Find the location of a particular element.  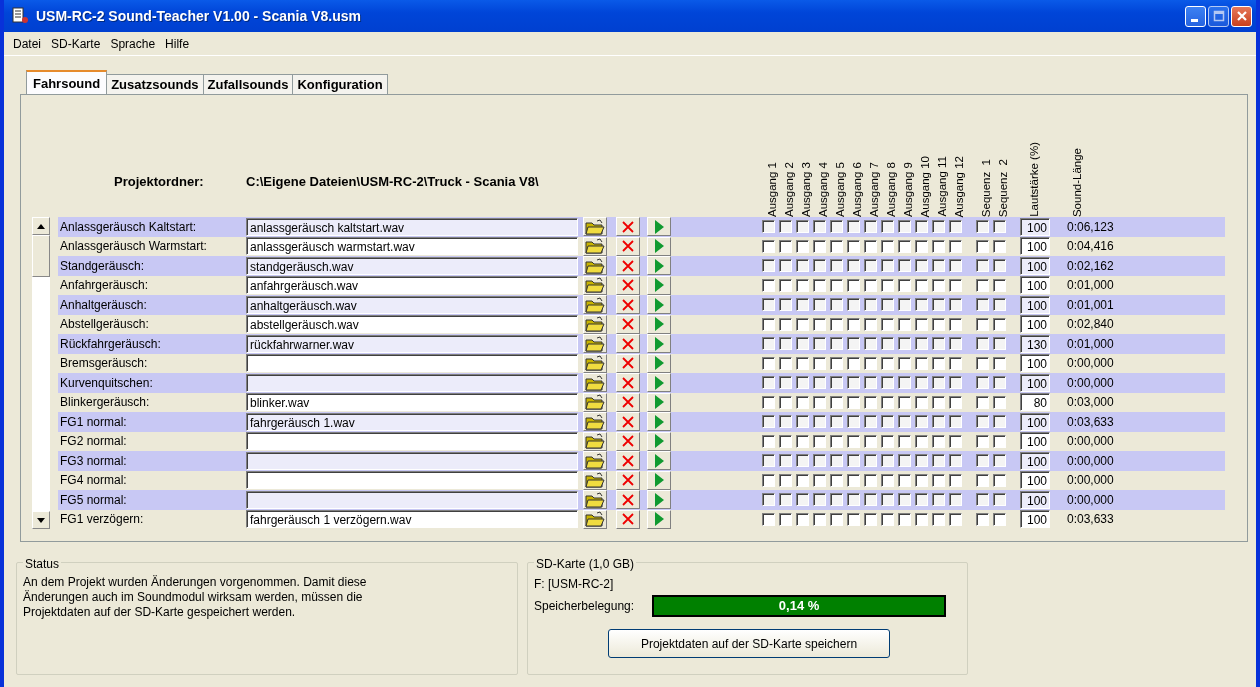

maximize-button is located at coordinates (1218, 16).